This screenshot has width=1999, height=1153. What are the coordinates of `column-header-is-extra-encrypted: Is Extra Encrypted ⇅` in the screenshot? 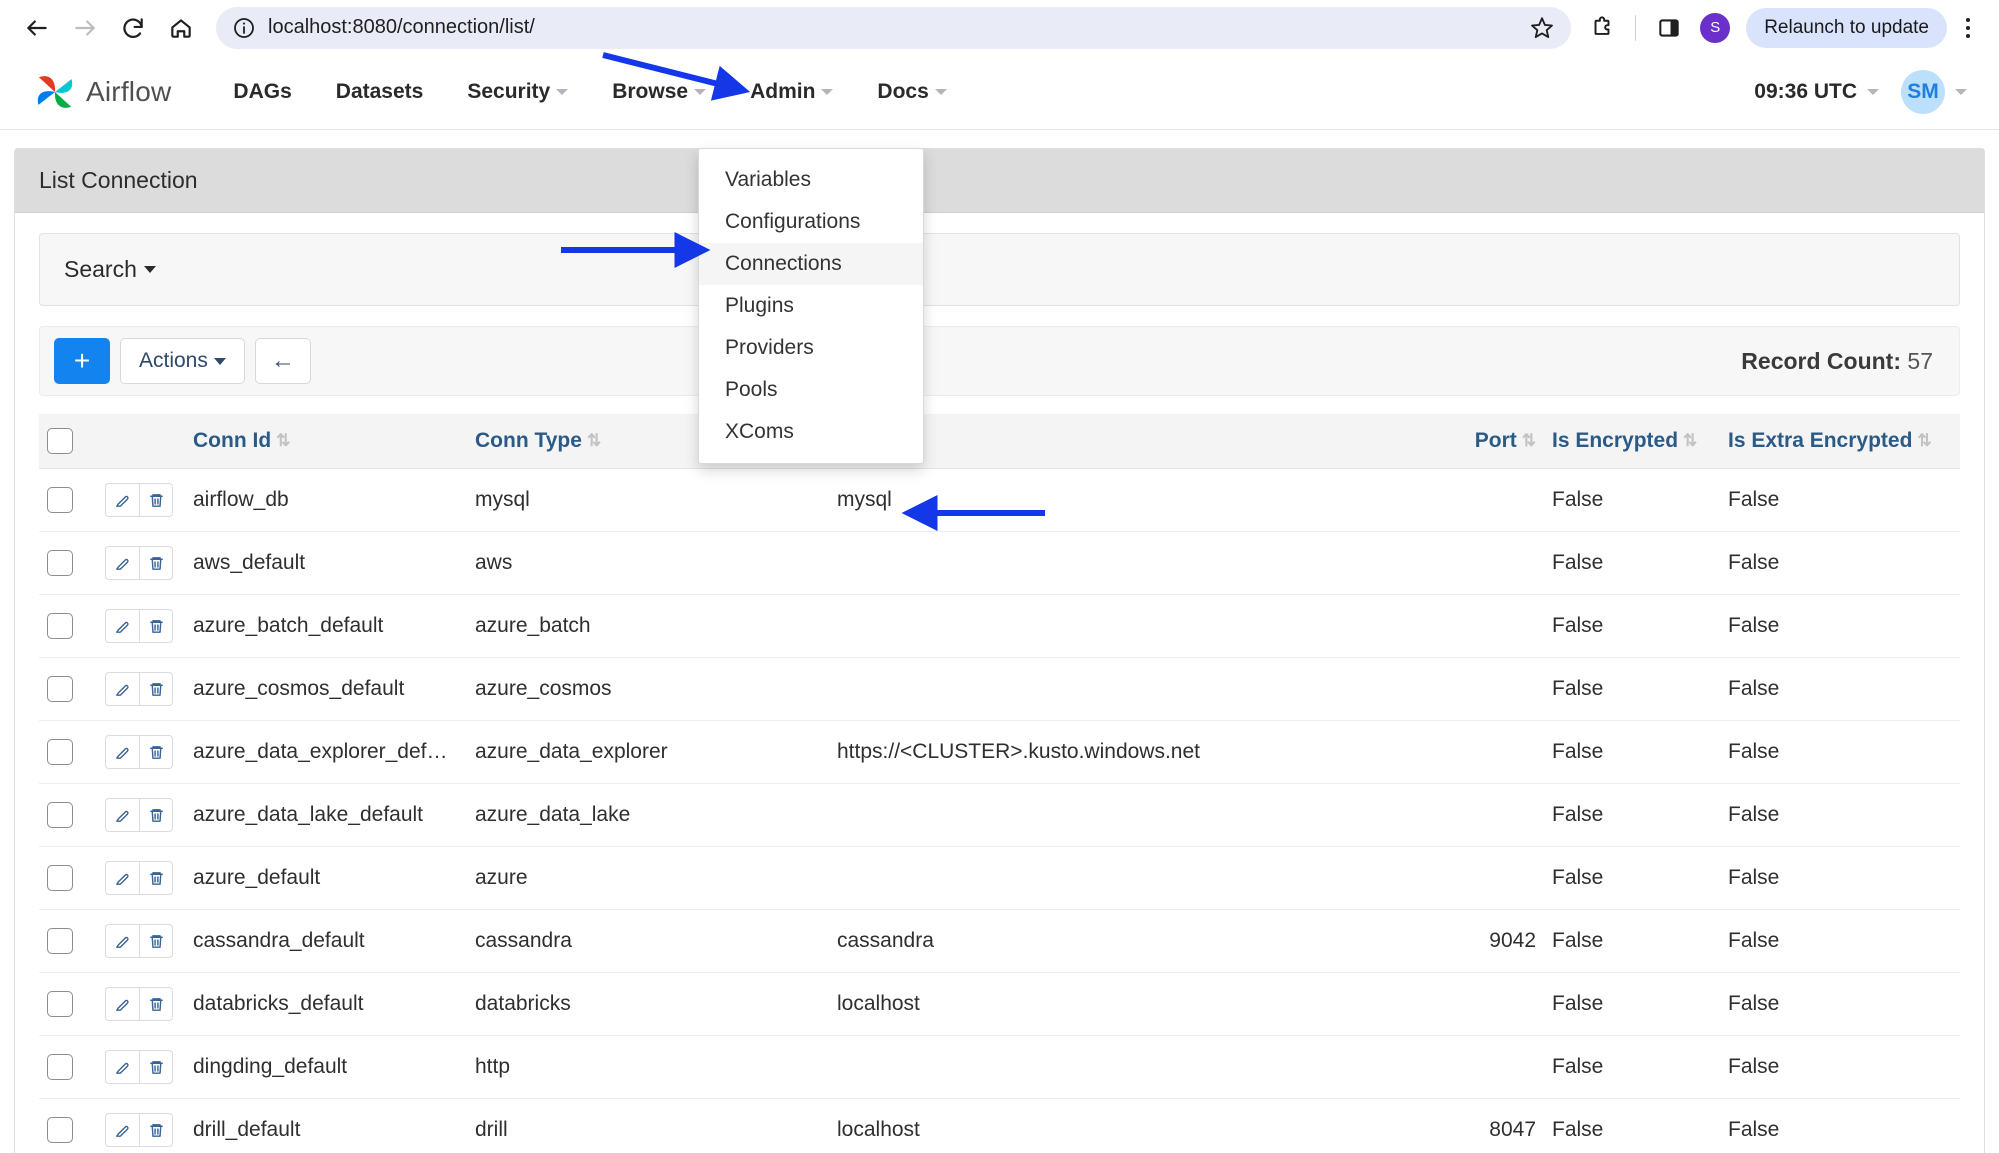 It's located at (1840, 441).